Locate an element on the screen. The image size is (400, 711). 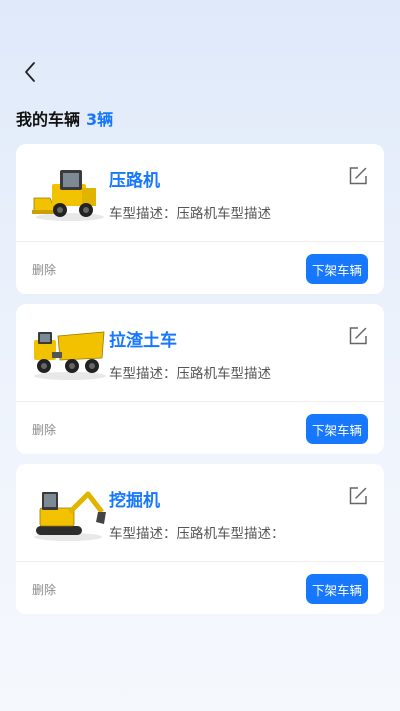
section-header: 我的车辆 3辆 is located at coordinates (65, 117).